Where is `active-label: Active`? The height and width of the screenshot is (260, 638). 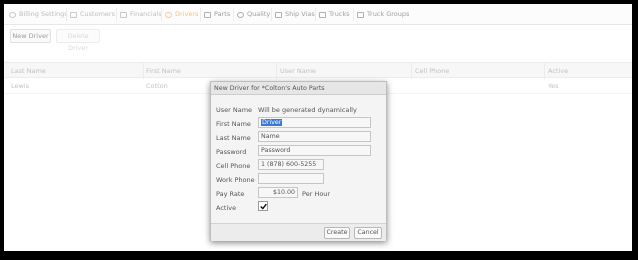 active-label: Active is located at coordinates (226, 208).